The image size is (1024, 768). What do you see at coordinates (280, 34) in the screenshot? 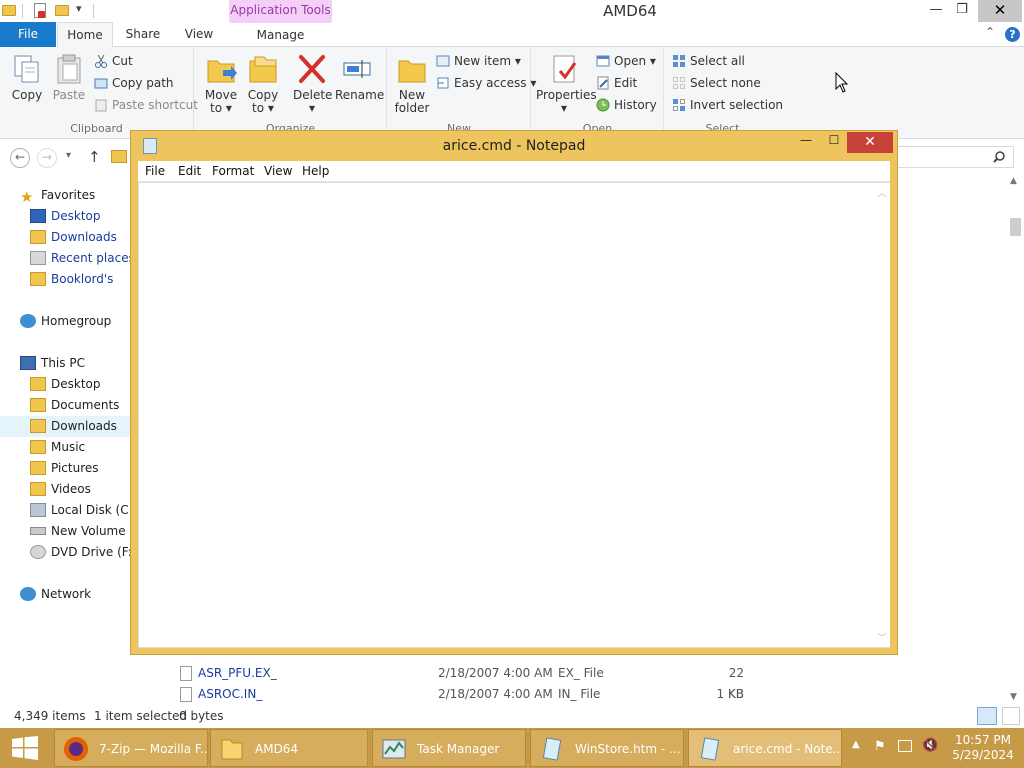
I see `tab-manage: Manage` at bounding box center [280, 34].